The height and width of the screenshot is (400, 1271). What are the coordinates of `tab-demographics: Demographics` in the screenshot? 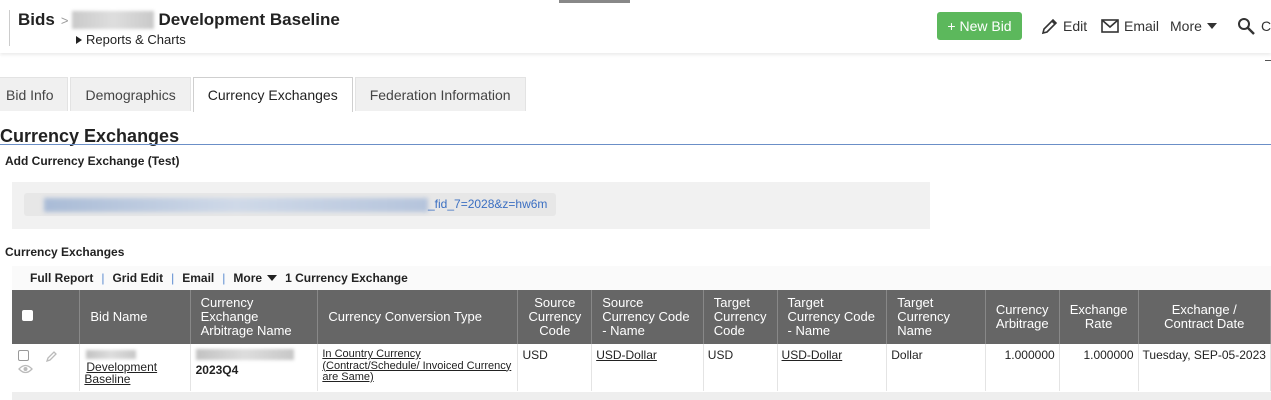 It's located at (130, 94).